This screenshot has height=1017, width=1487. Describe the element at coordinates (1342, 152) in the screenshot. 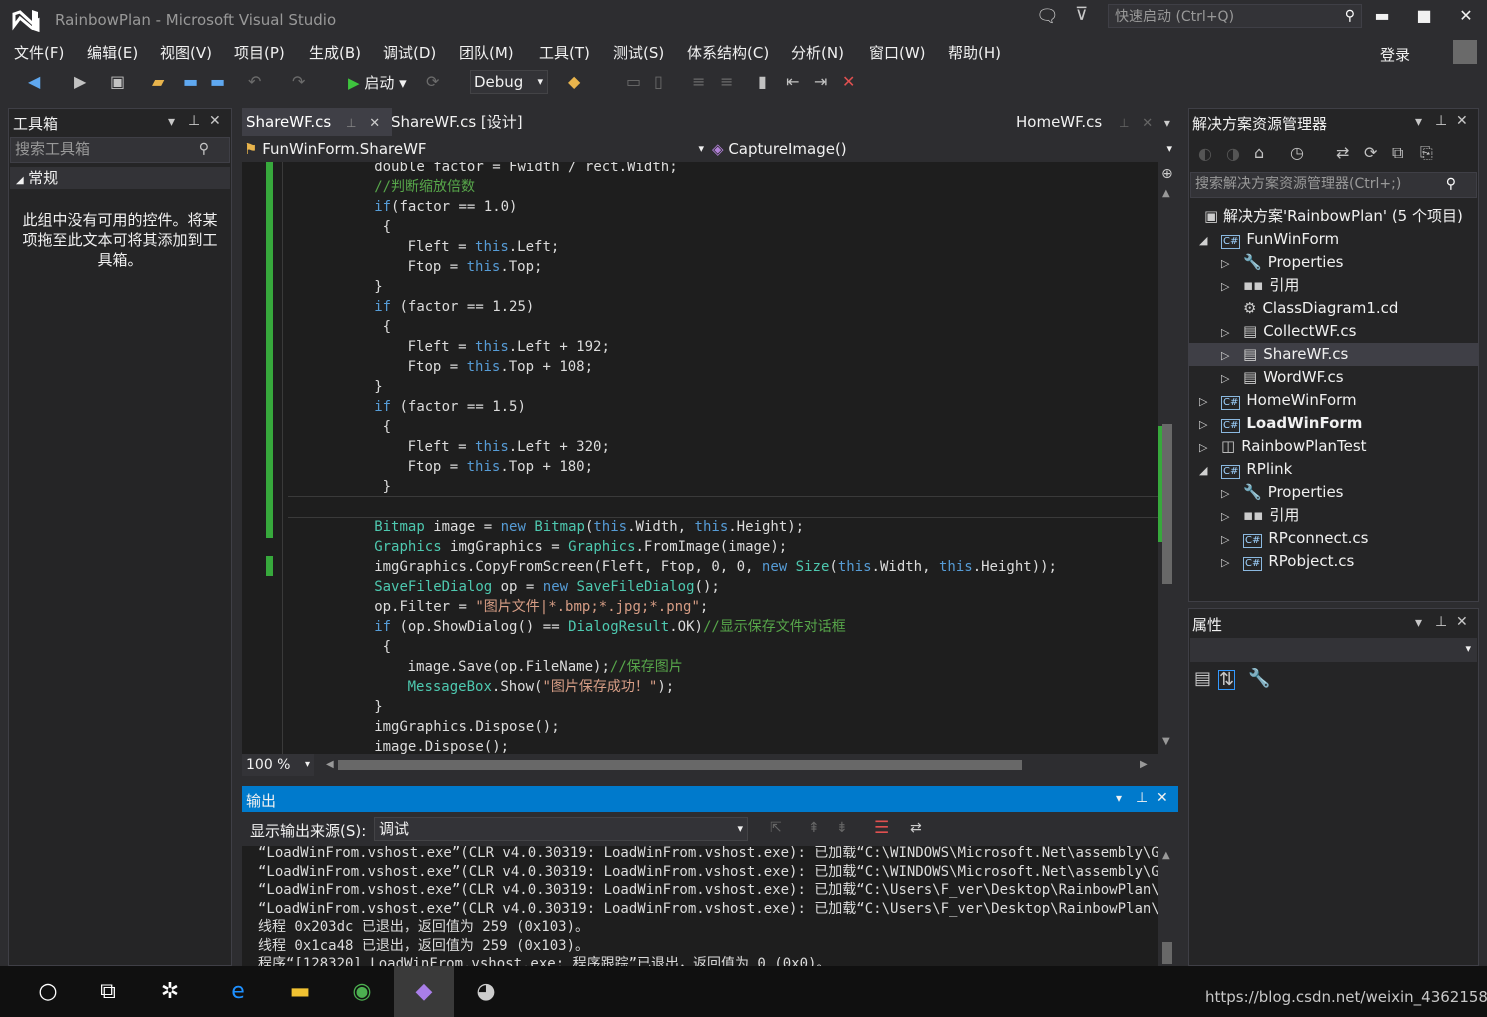

I see `sync-icon: ⇄` at that location.